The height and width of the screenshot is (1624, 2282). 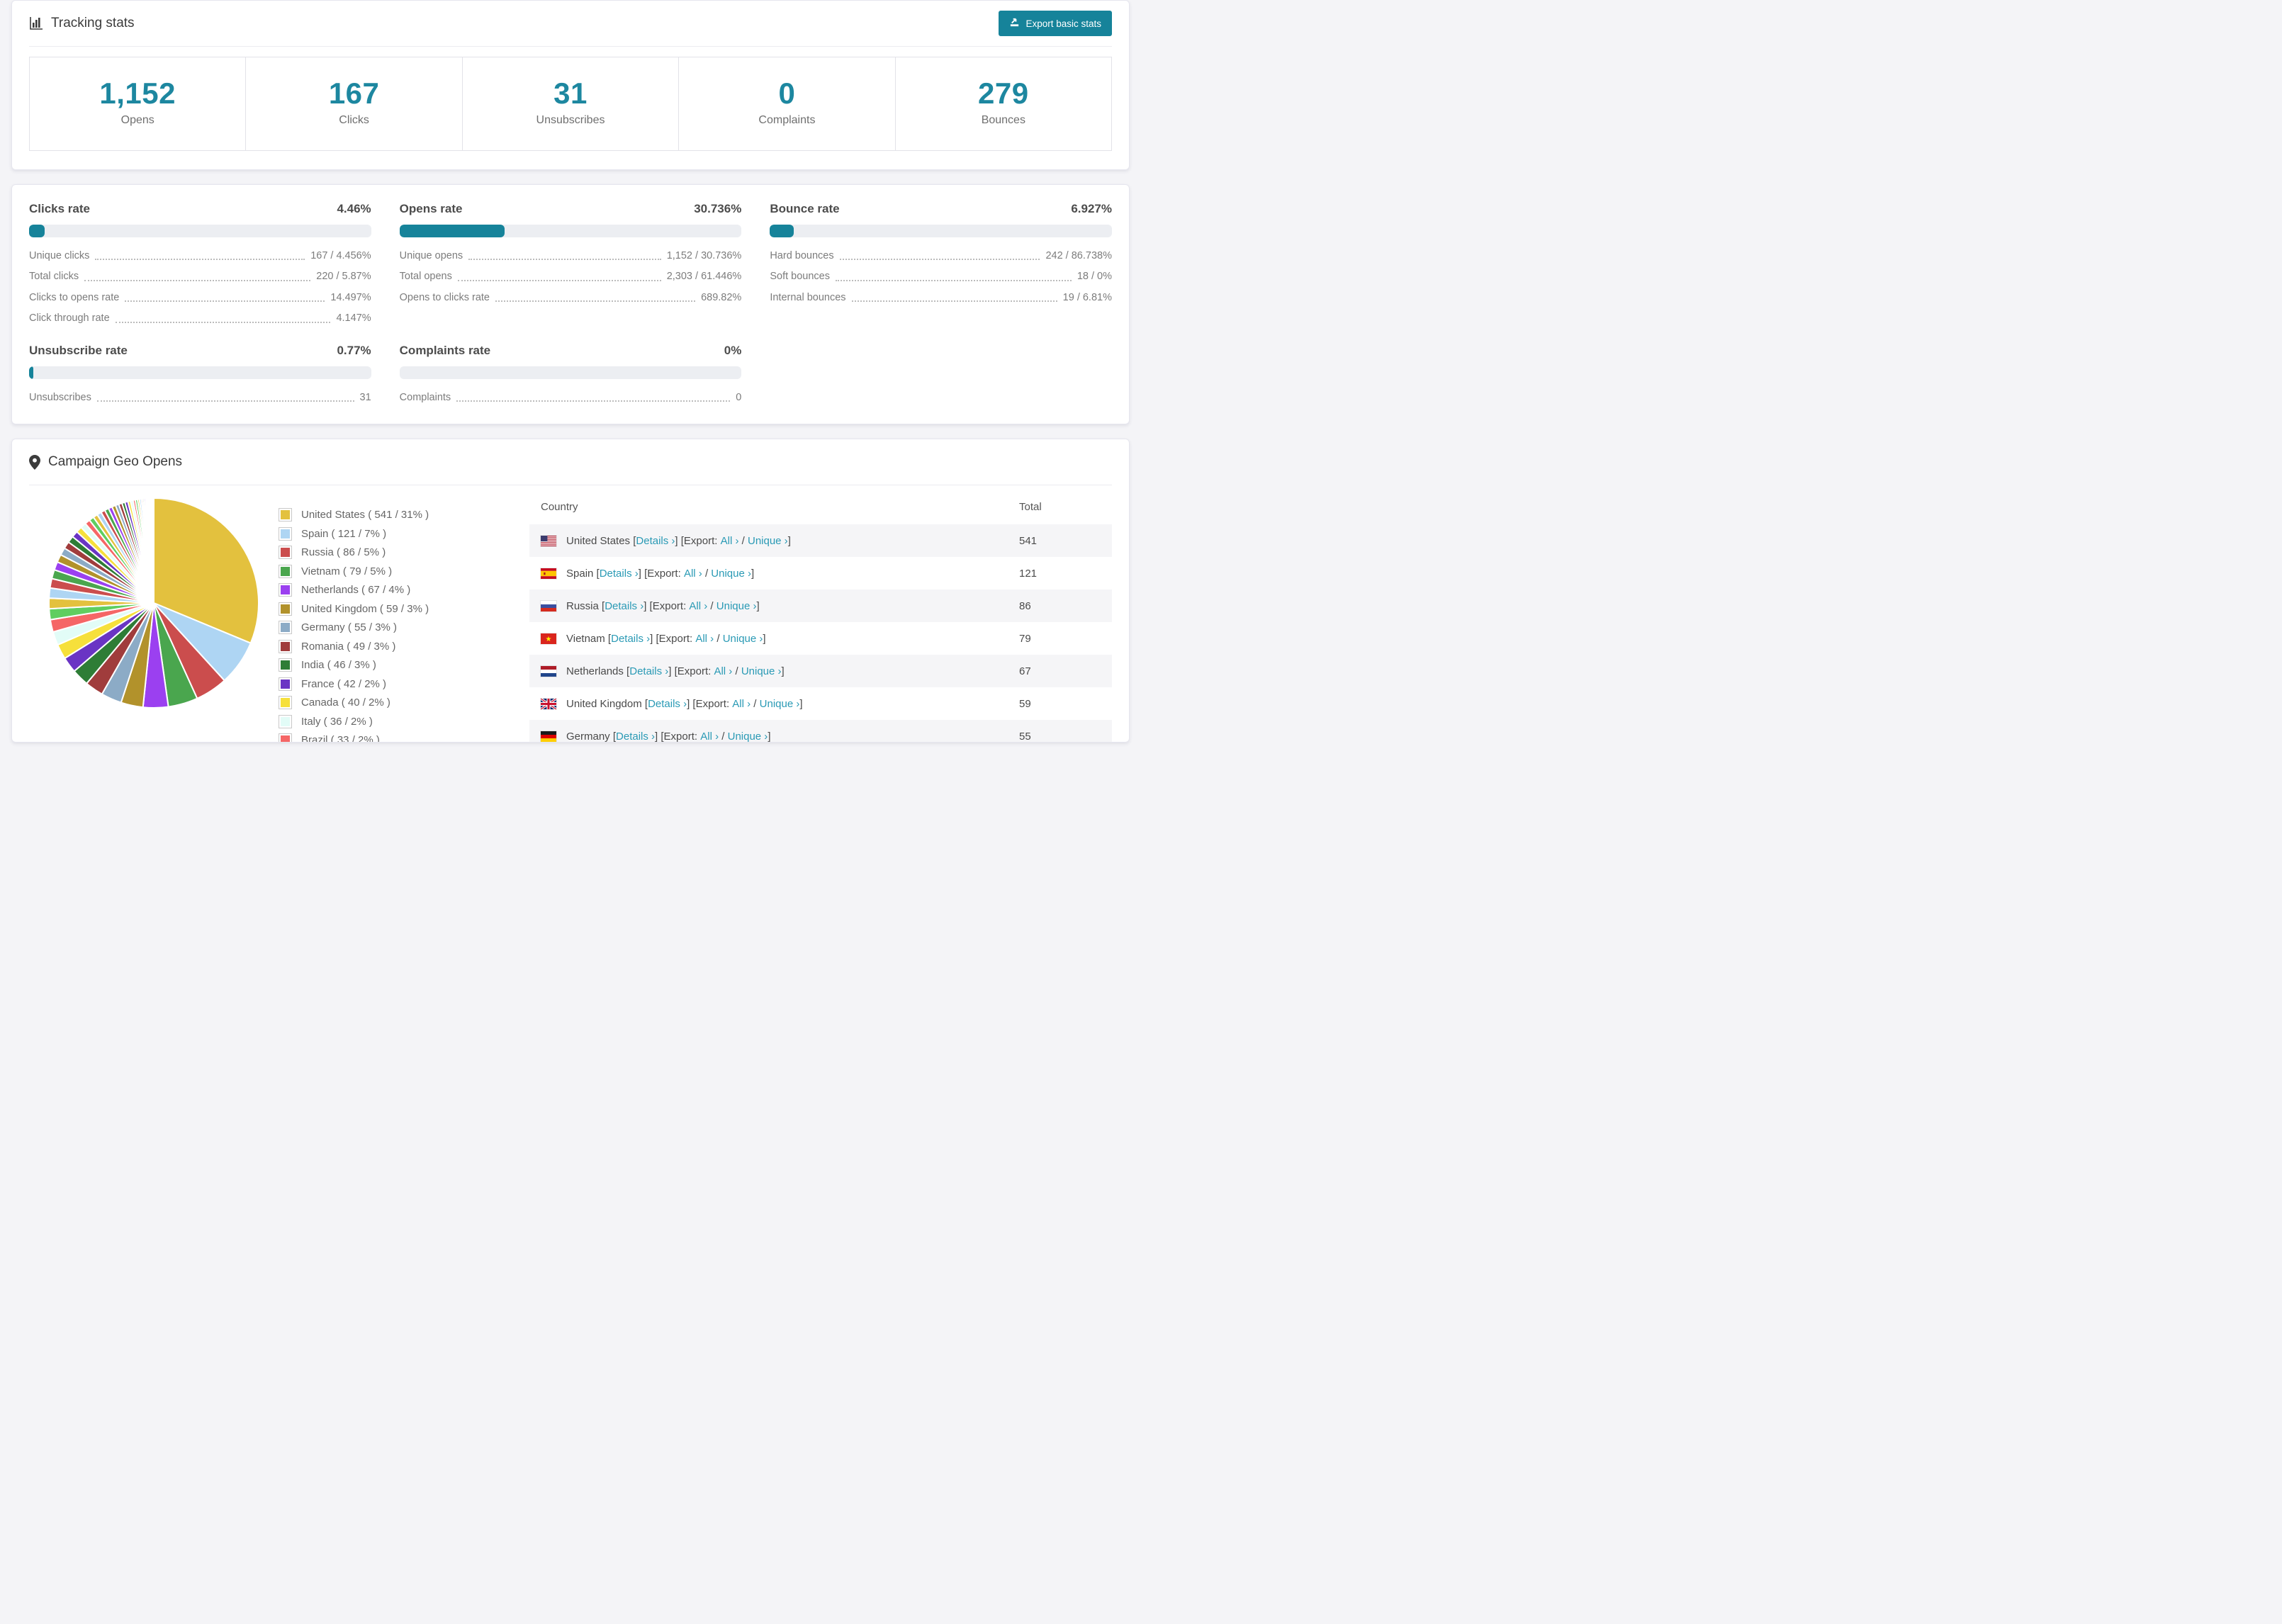 I want to click on rate-stat-row: Unsubscribes 31, so click(x=200, y=398).